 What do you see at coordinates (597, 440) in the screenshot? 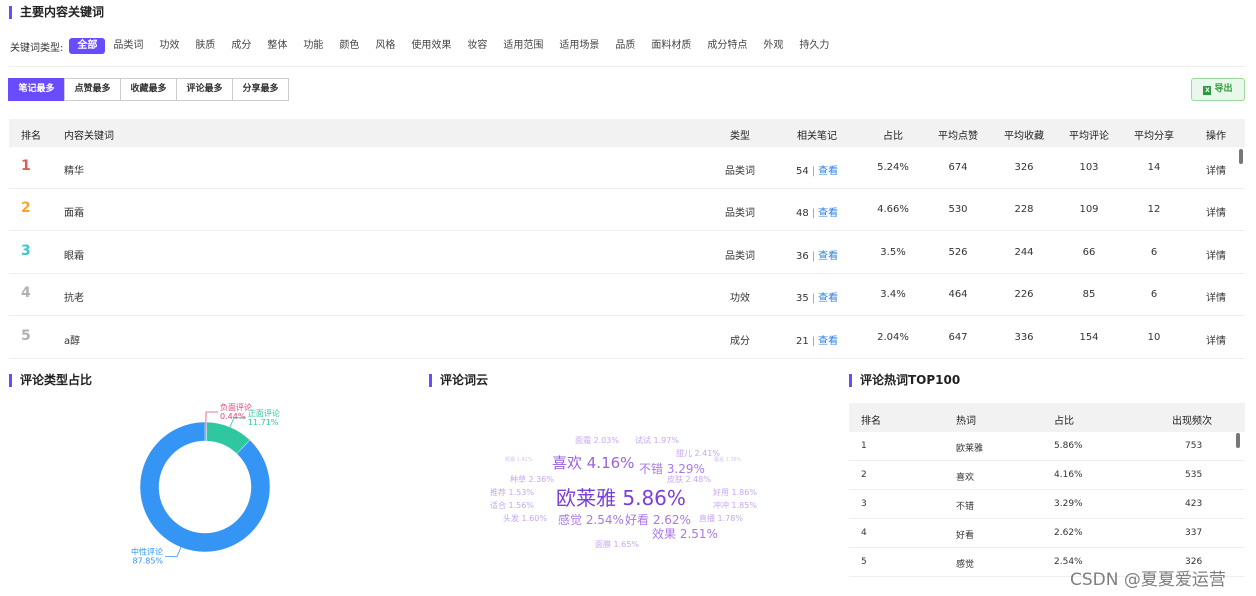
I see `word-cloud-term: 面霜 2.03%` at bounding box center [597, 440].